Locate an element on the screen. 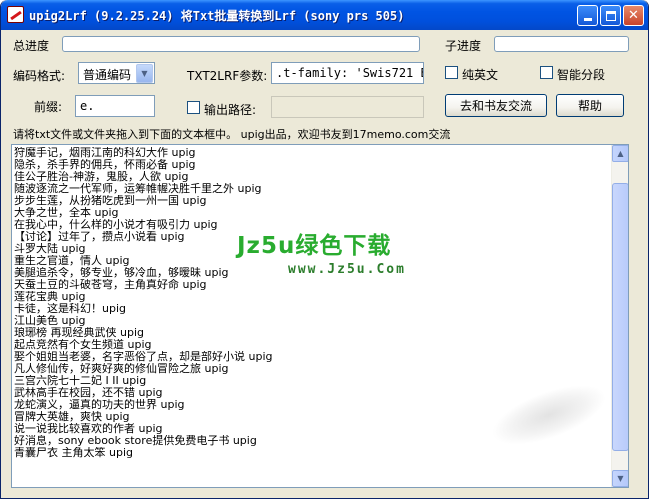 This screenshot has height=499, width=649. minimize-icon is located at coordinates (587, 19).